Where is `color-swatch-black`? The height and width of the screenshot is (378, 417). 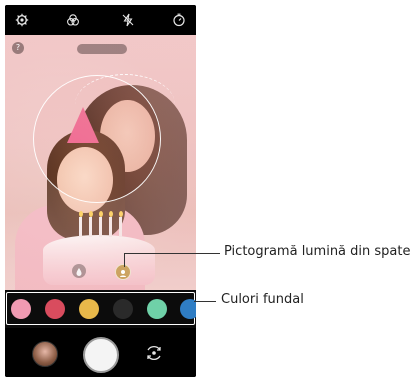 color-swatch-black is located at coordinates (123, 309).